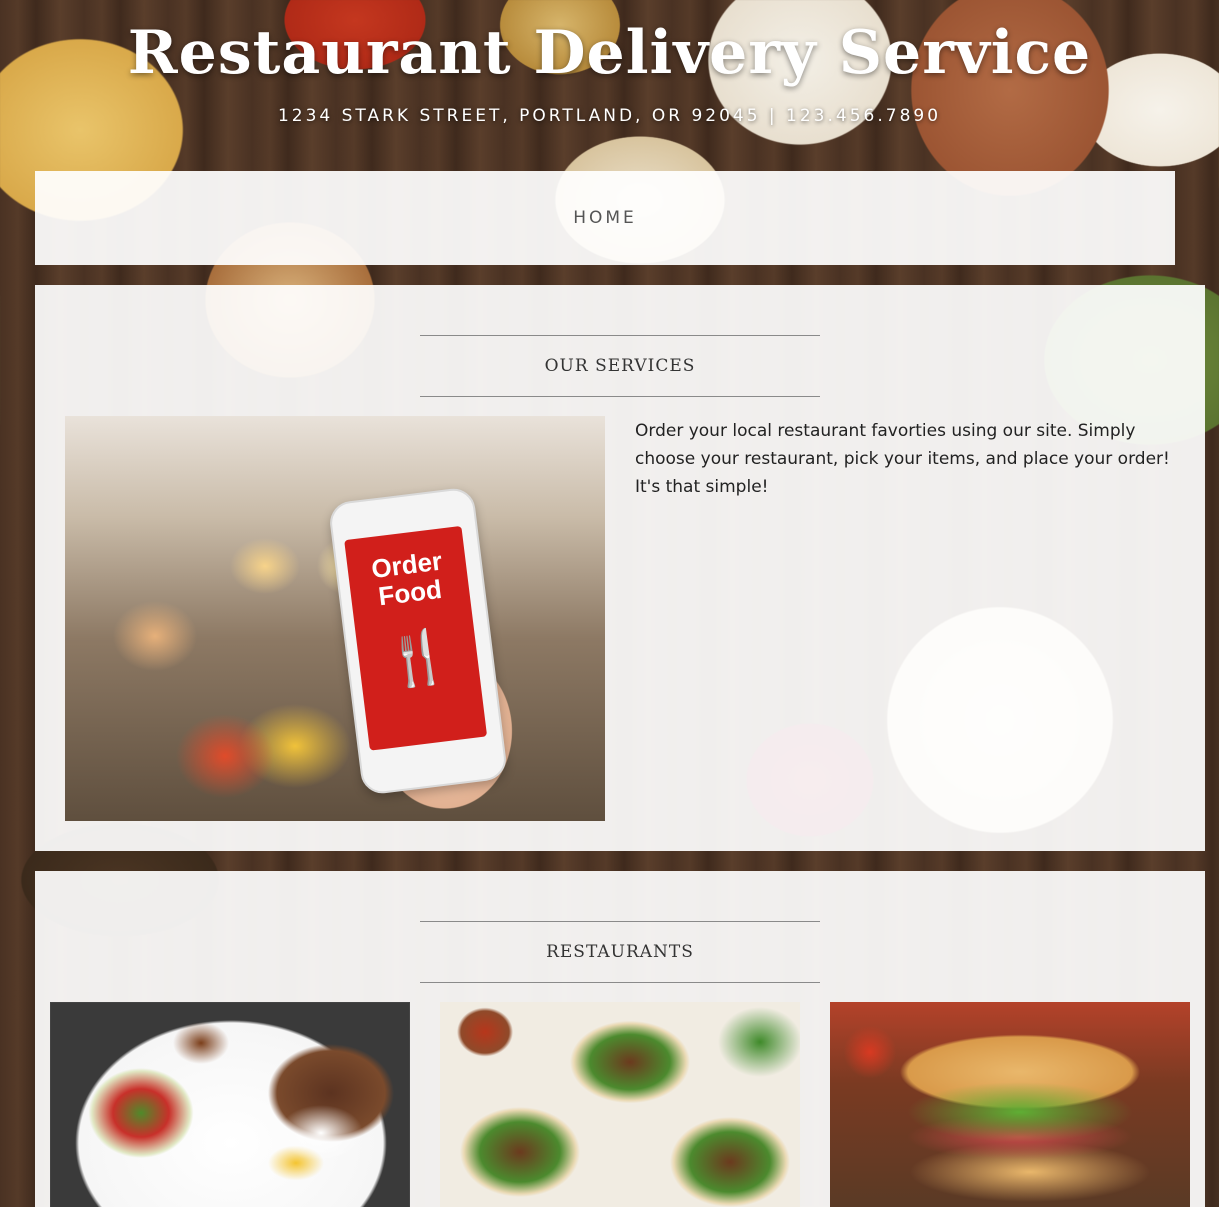  I want to click on restaurant-card-tacos, so click(620, 1104).